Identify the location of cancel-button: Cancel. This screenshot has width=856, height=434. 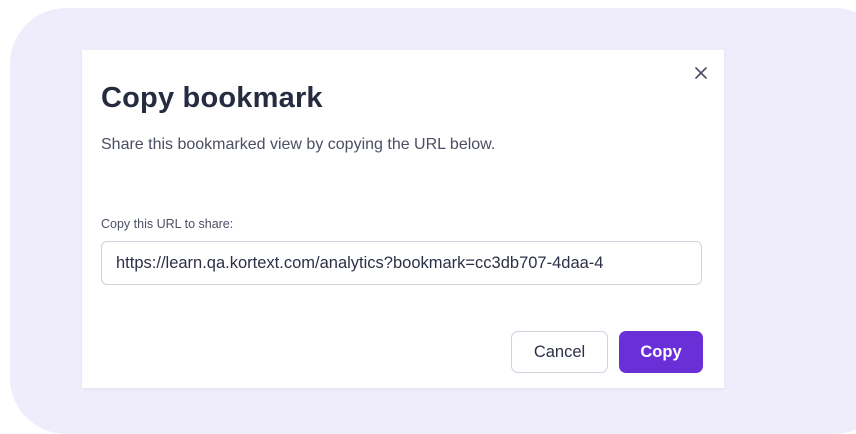
(559, 352).